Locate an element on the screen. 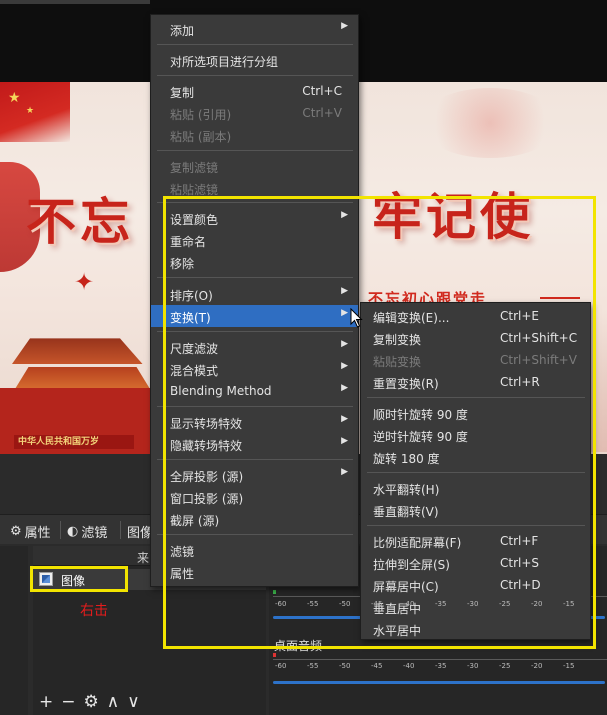 The image size is (607, 715). mouse-cursor-icon is located at coordinates (356, 318).